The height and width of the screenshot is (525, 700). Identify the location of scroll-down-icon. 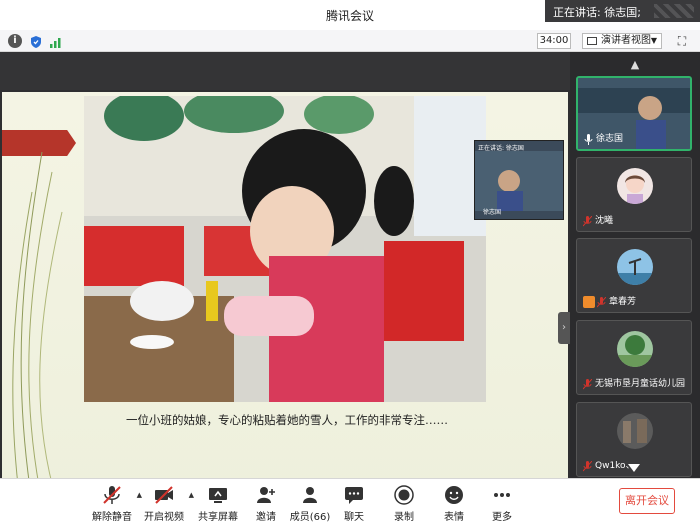
(634, 468).